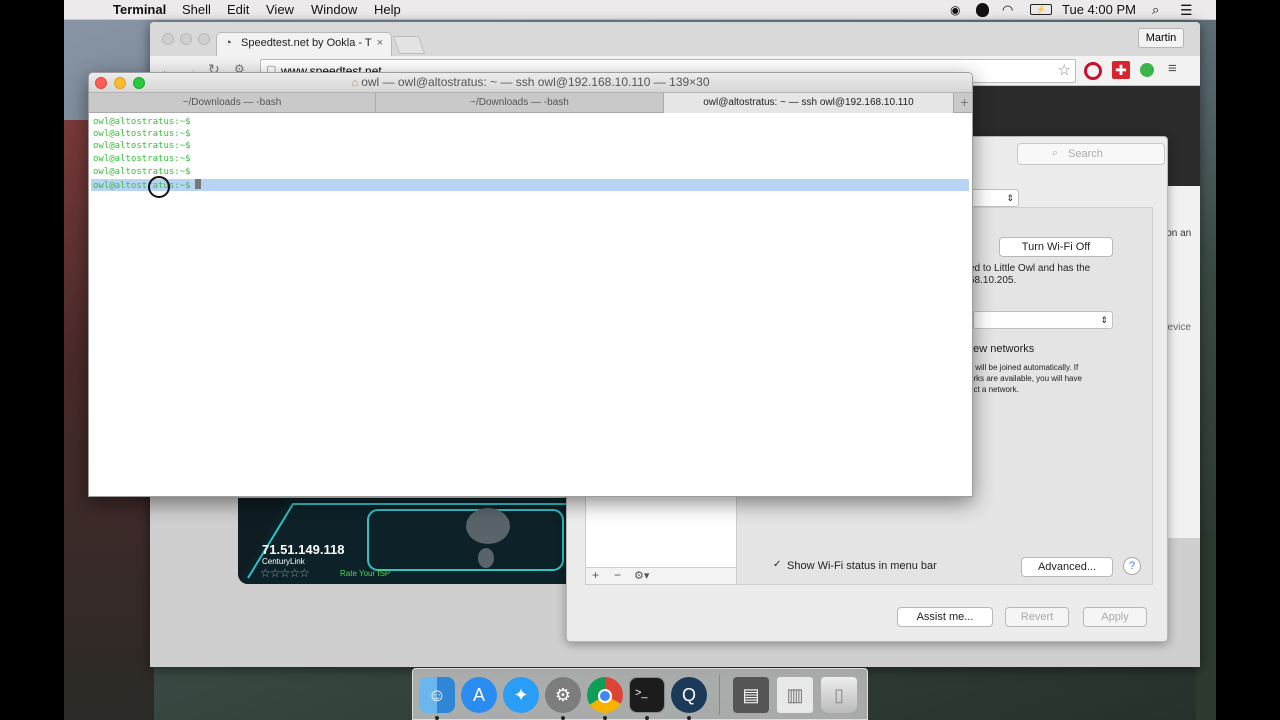 This screenshot has width=1280, height=720. I want to click on chrome-menu-icon: ≡, so click(1172, 68).